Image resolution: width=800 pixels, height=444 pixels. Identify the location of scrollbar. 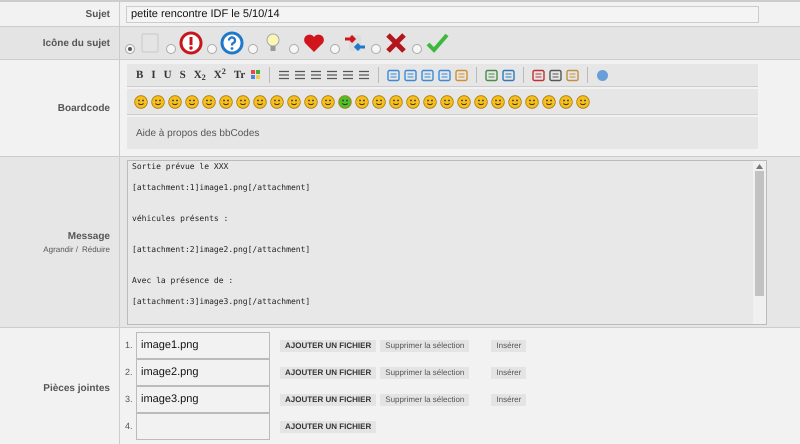
(759, 242).